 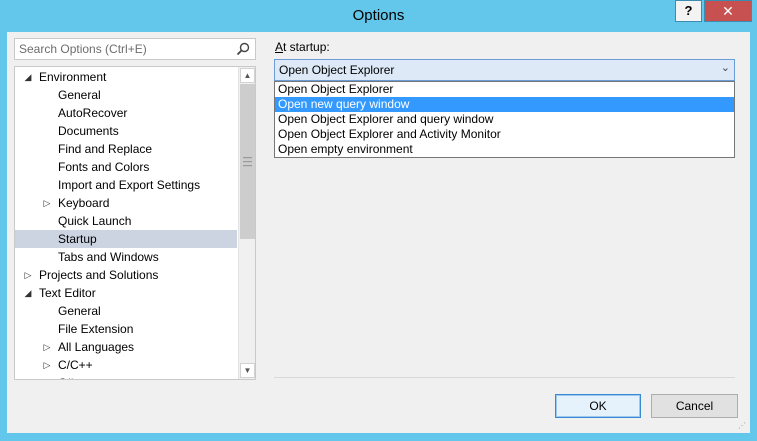 What do you see at coordinates (104, 167) in the screenshot?
I see `tree-item-label: Fonts and Colors` at bounding box center [104, 167].